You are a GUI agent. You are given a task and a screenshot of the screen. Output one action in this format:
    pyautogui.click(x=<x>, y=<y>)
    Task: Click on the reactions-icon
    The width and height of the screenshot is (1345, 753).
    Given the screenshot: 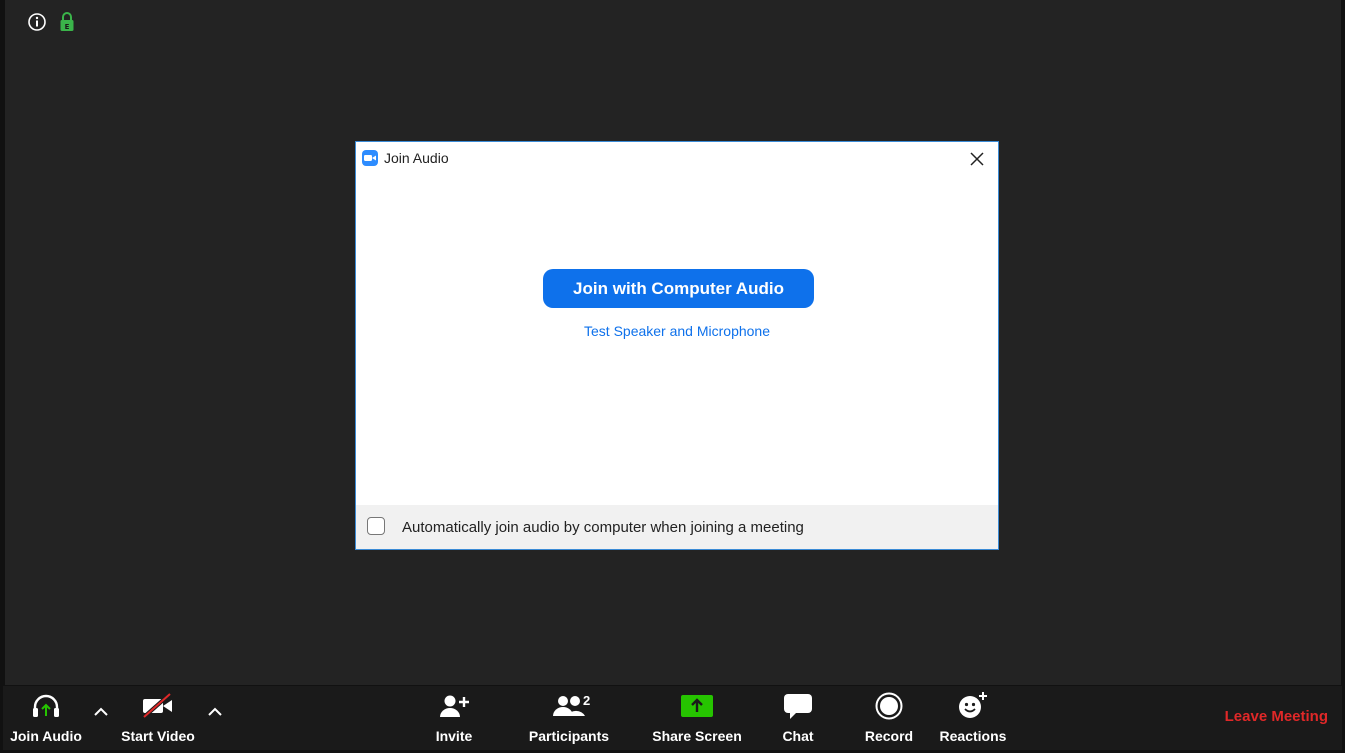 What is the action you would take?
    pyautogui.click(x=973, y=706)
    